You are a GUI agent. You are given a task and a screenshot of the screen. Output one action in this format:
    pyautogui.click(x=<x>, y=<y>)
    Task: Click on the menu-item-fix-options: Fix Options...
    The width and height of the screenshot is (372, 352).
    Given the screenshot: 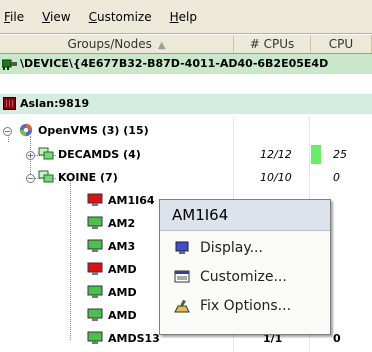 What is the action you would take?
    pyautogui.click(x=245, y=306)
    